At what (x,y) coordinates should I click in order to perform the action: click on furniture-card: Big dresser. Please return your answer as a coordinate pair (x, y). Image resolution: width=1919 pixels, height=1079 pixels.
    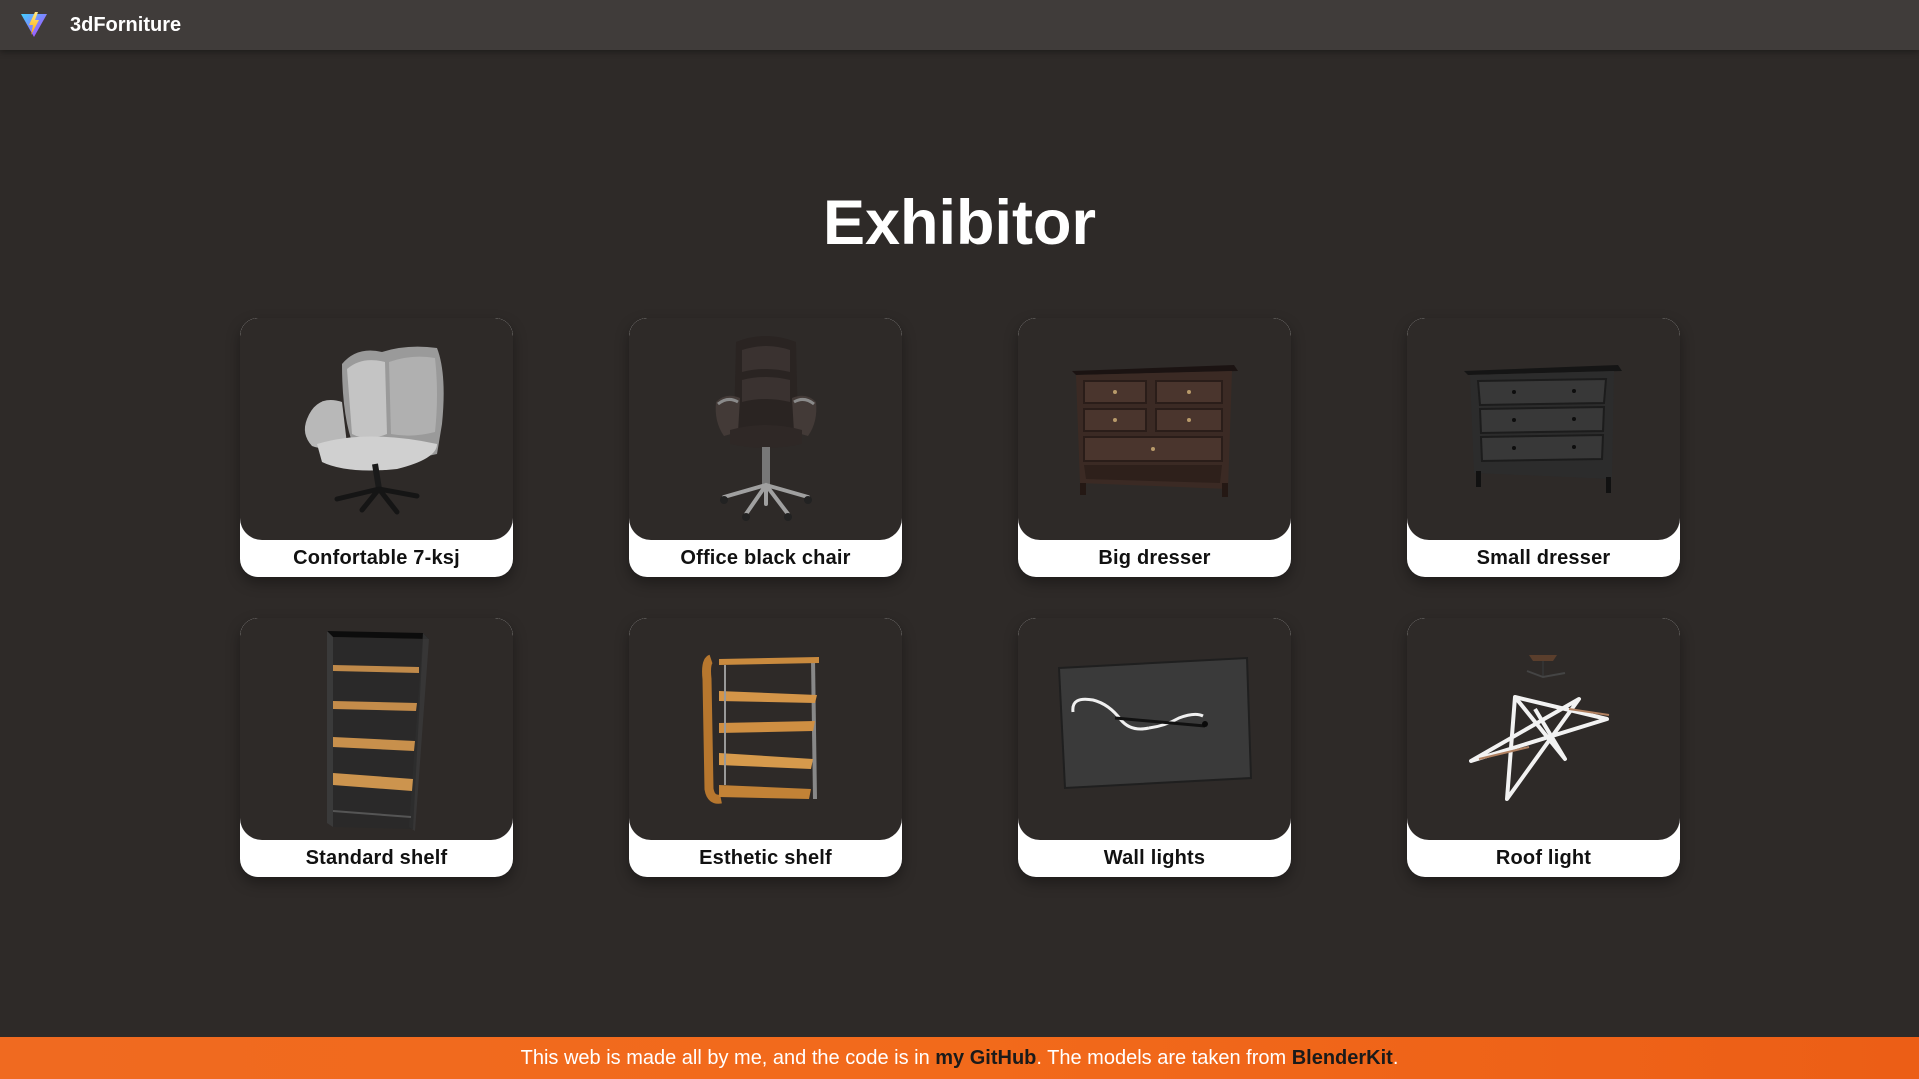
    Looking at the image, I should click on (1154, 447).